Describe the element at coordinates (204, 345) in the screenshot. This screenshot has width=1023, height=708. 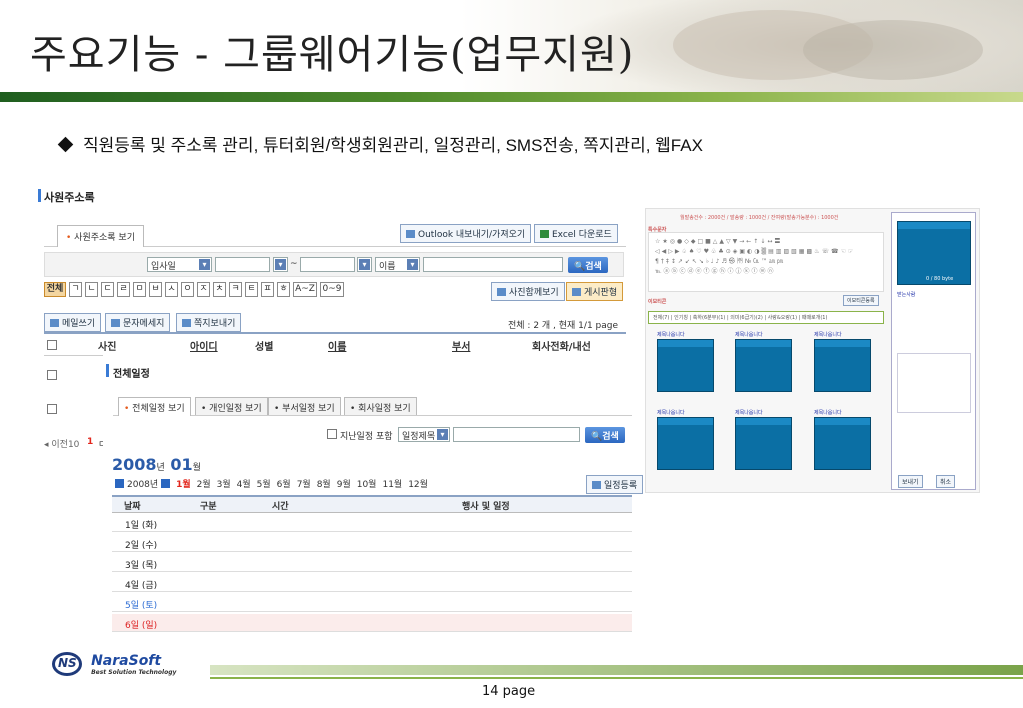
I see `col-id: 아이디` at that location.